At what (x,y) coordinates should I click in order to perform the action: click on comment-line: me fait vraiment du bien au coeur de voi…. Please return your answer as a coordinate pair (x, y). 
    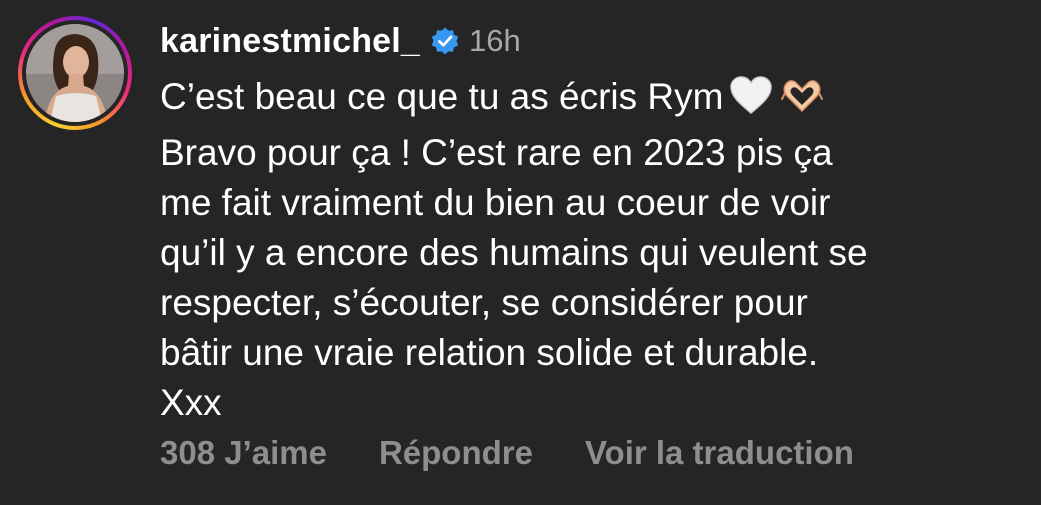
    Looking at the image, I should click on (495, 202).